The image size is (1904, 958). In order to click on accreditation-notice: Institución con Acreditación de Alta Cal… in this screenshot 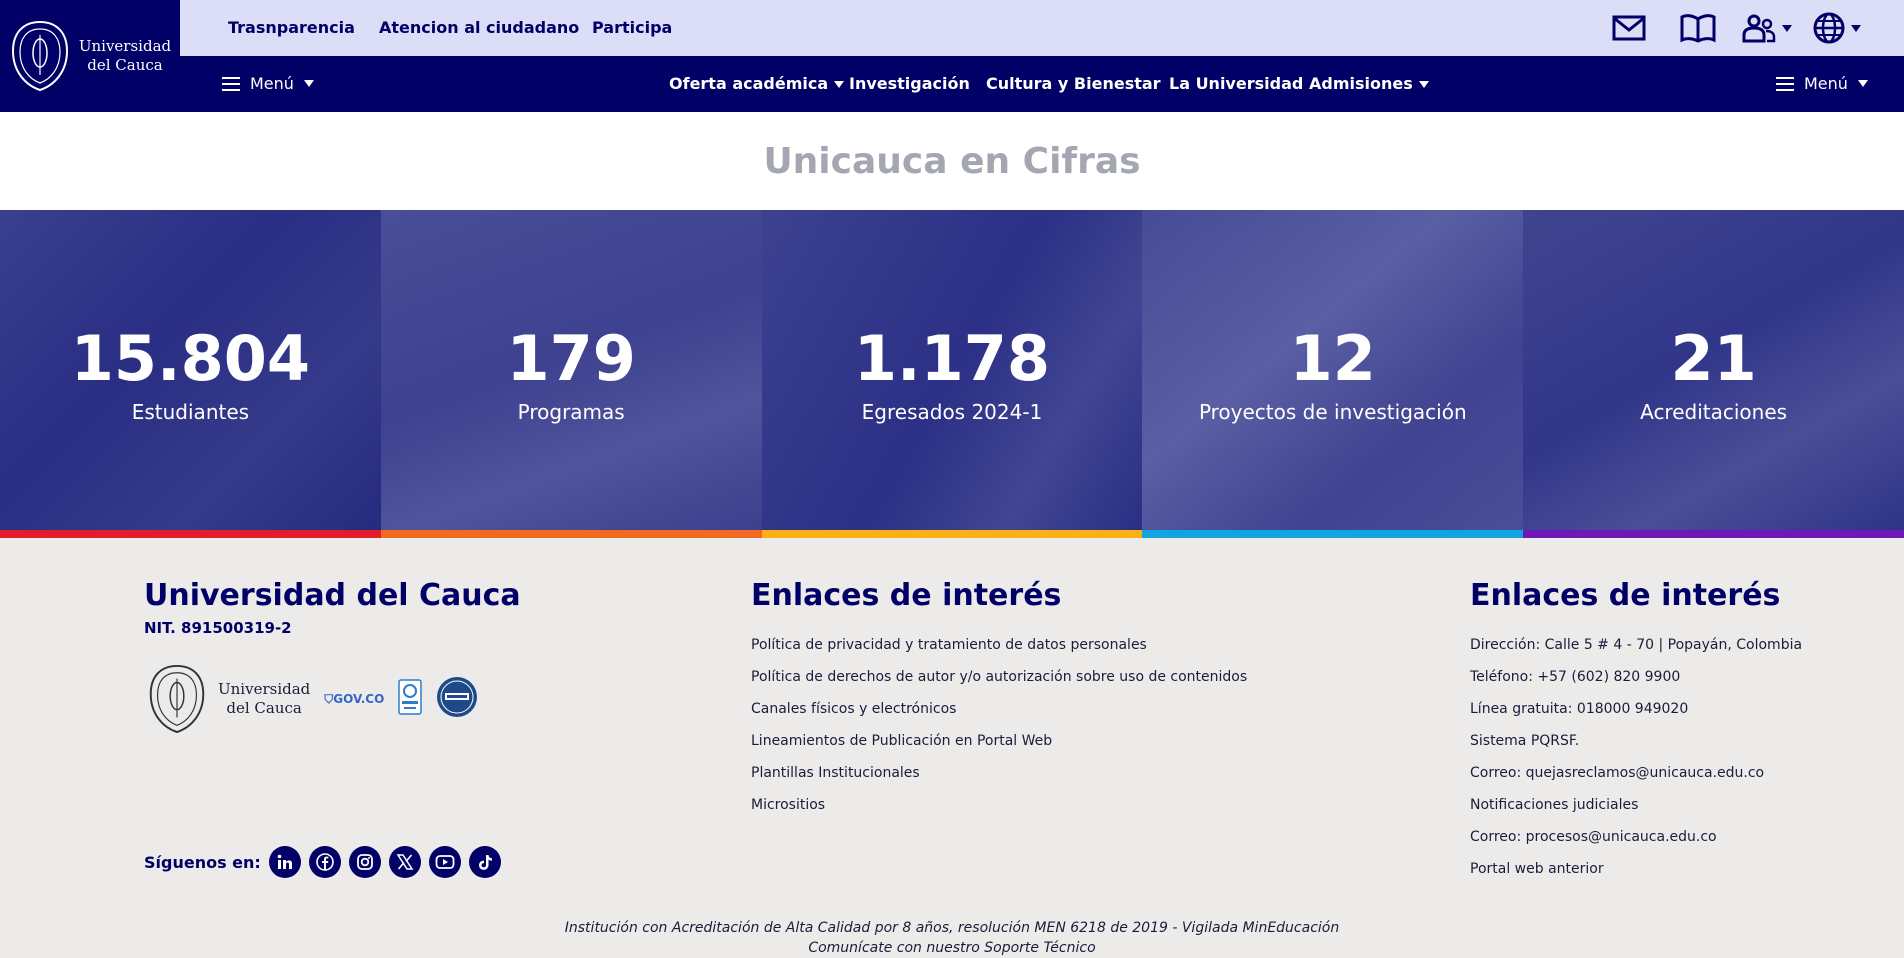, I will do `click(952, 938)`.